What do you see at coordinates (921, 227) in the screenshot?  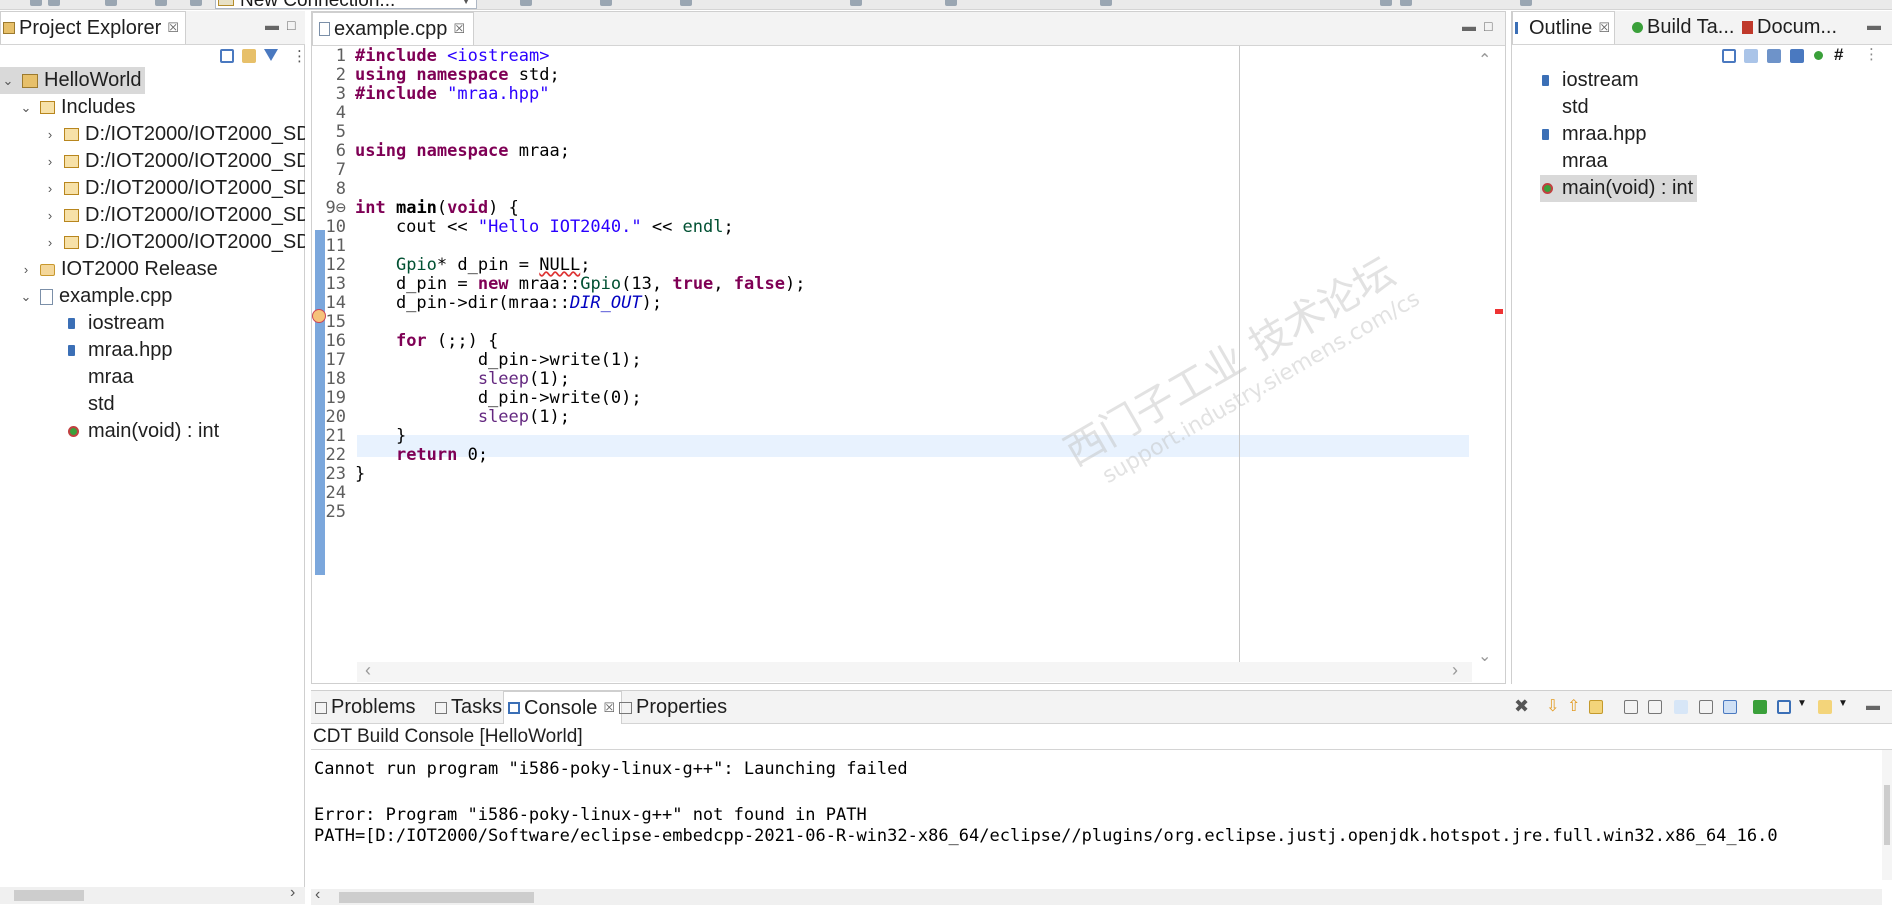 I see `code-line: 10 cout << "Hello IOT2040." << endl;` at bounding box center [921, 227].